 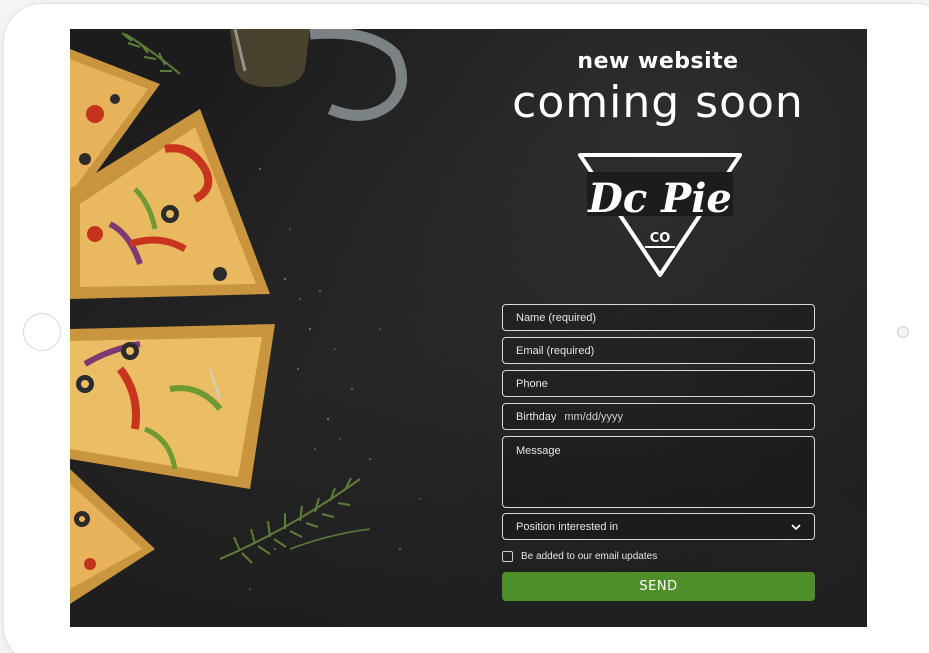 I want to click on chevron-down-icon, so click(x=796, y=527).